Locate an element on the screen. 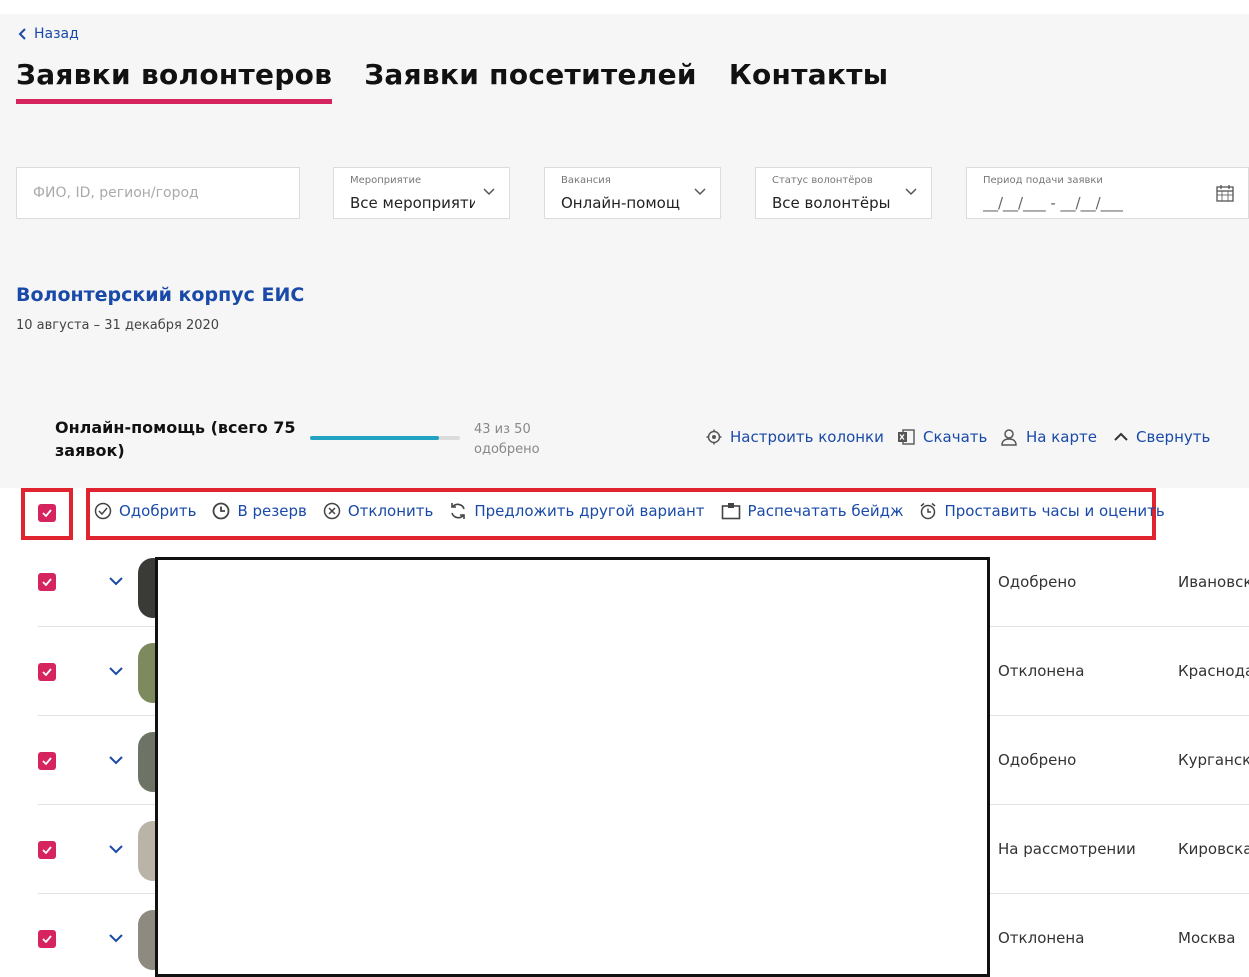 The height and width of the screenshot is (977, 1249). event-title: Волонтерский корпус ЕИС is located at coordinates (160, 295).